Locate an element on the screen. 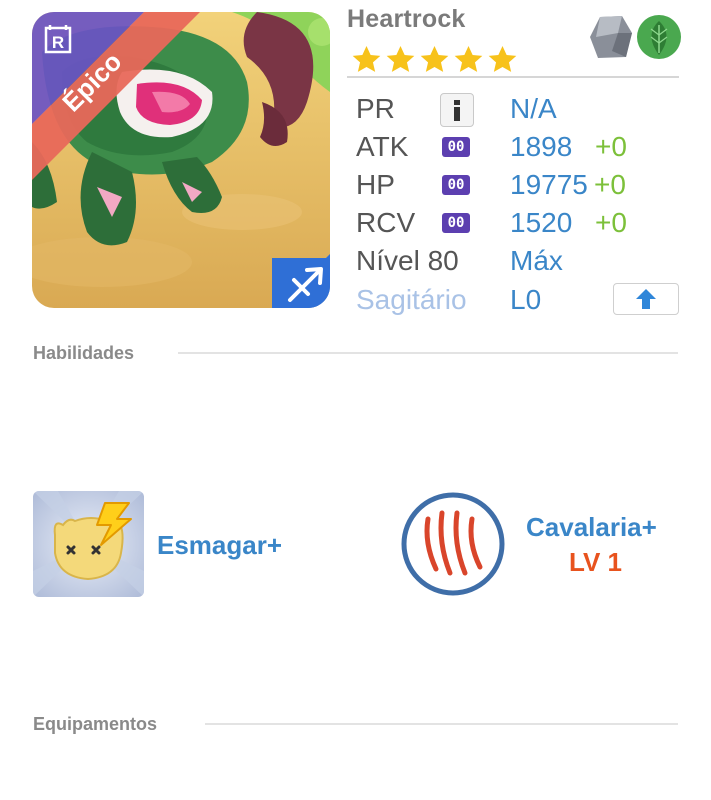 The image size is (711, 800). element-icons is located at coordinates (635, 37).